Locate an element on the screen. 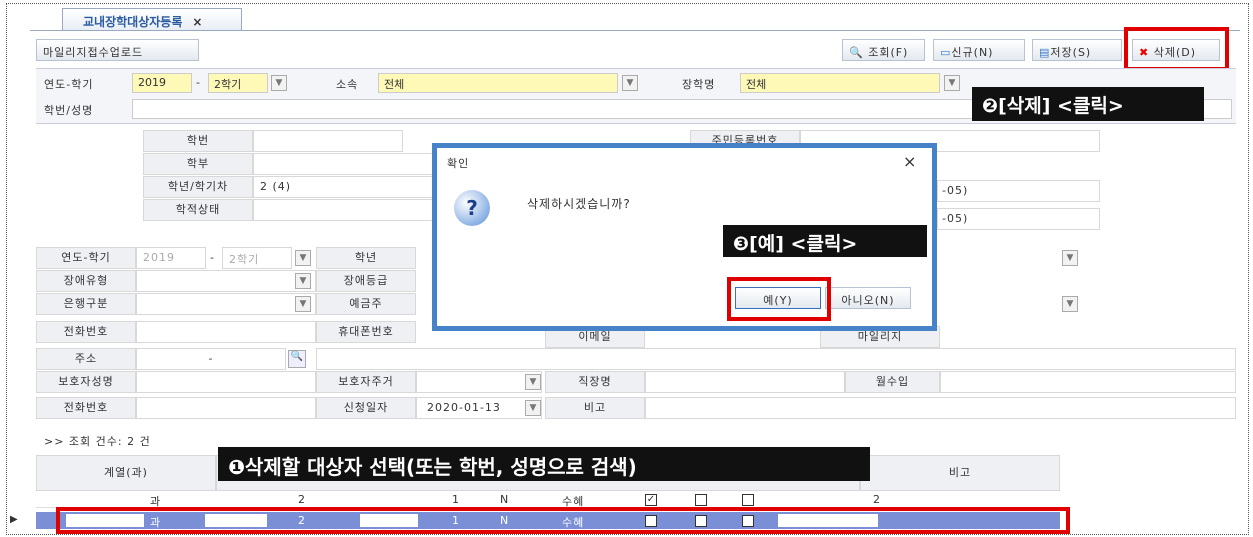  no-button: 아니오(N) is located at coordinates (868, 298).